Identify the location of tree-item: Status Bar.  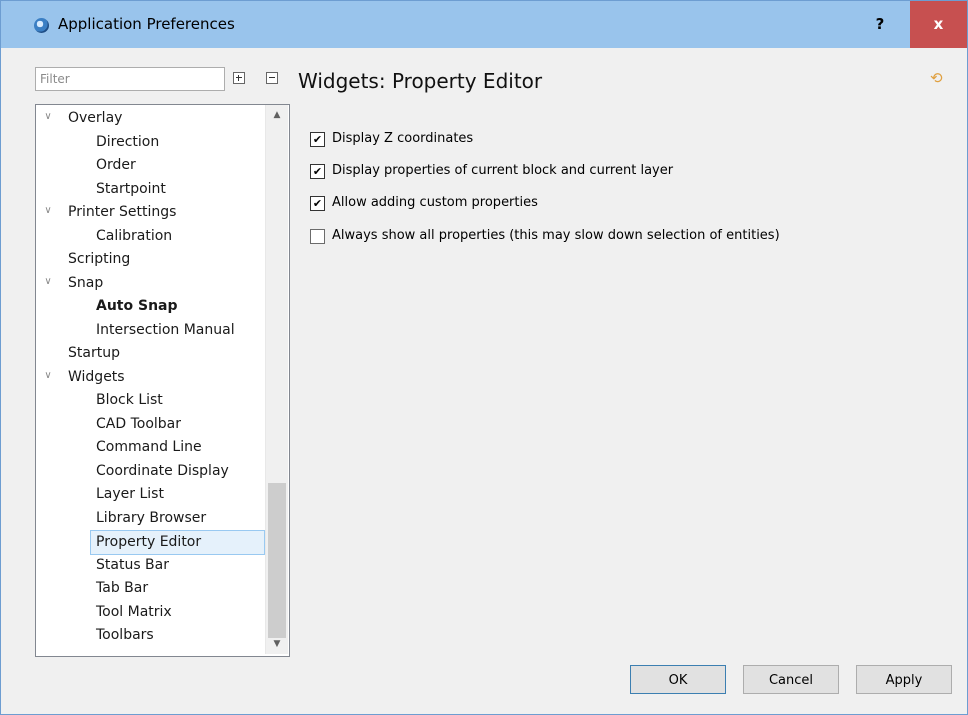
(132, 565).